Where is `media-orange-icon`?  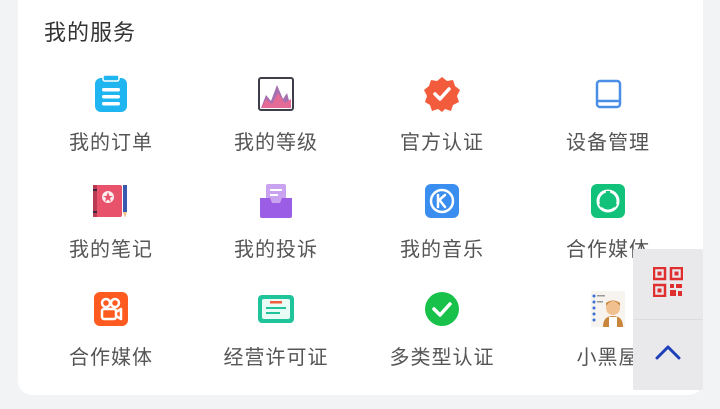 media-orange-icon is located at coordinates (111, 309).